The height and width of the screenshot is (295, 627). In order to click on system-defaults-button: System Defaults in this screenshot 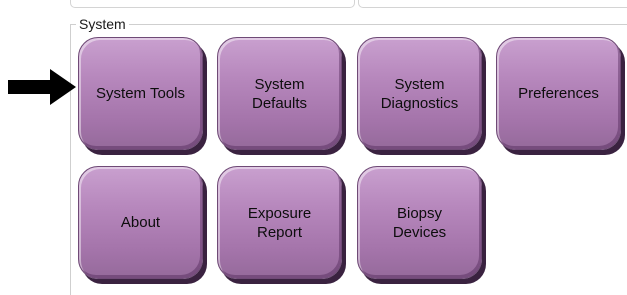, I will do `click(279, 93)`.